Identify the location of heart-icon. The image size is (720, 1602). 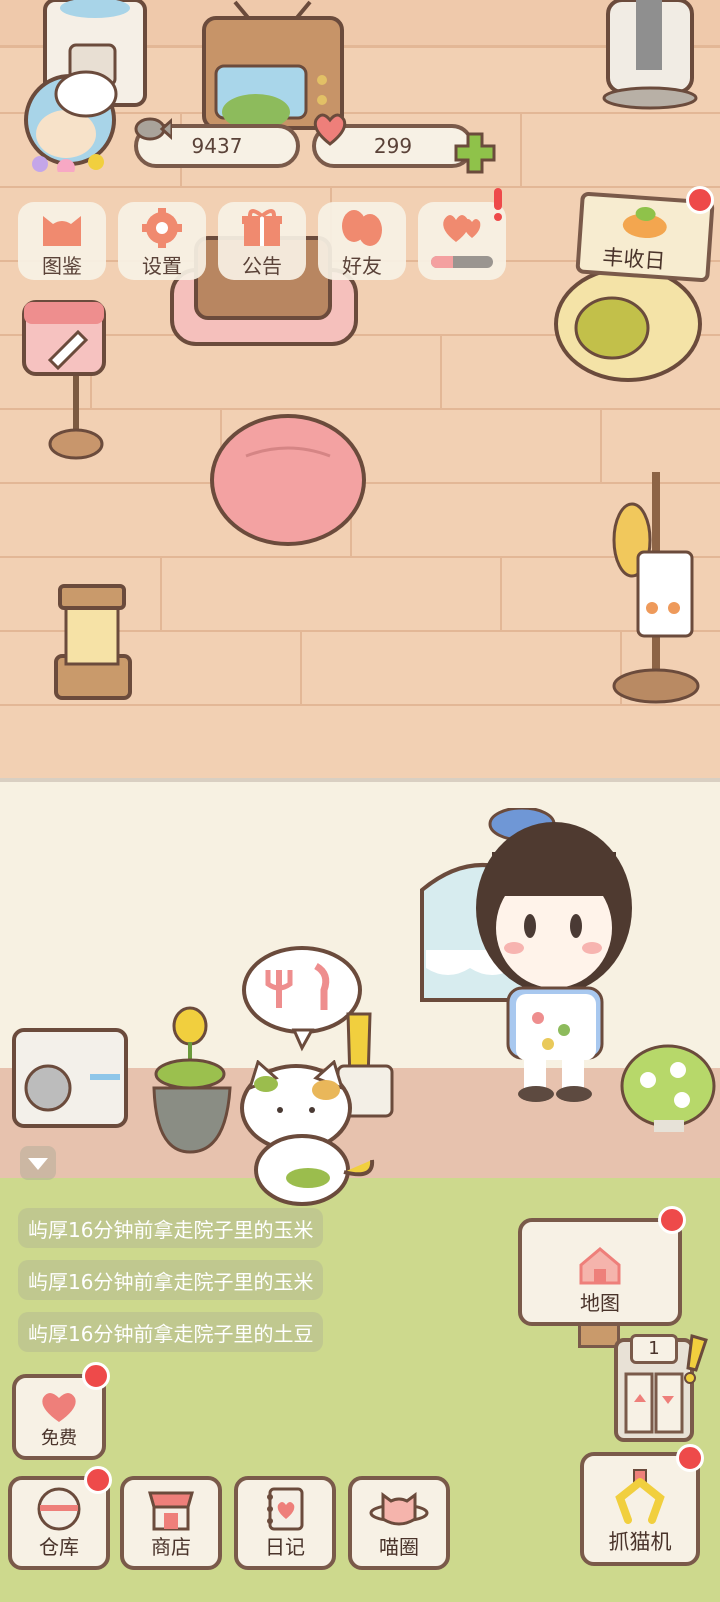
(330, 129).